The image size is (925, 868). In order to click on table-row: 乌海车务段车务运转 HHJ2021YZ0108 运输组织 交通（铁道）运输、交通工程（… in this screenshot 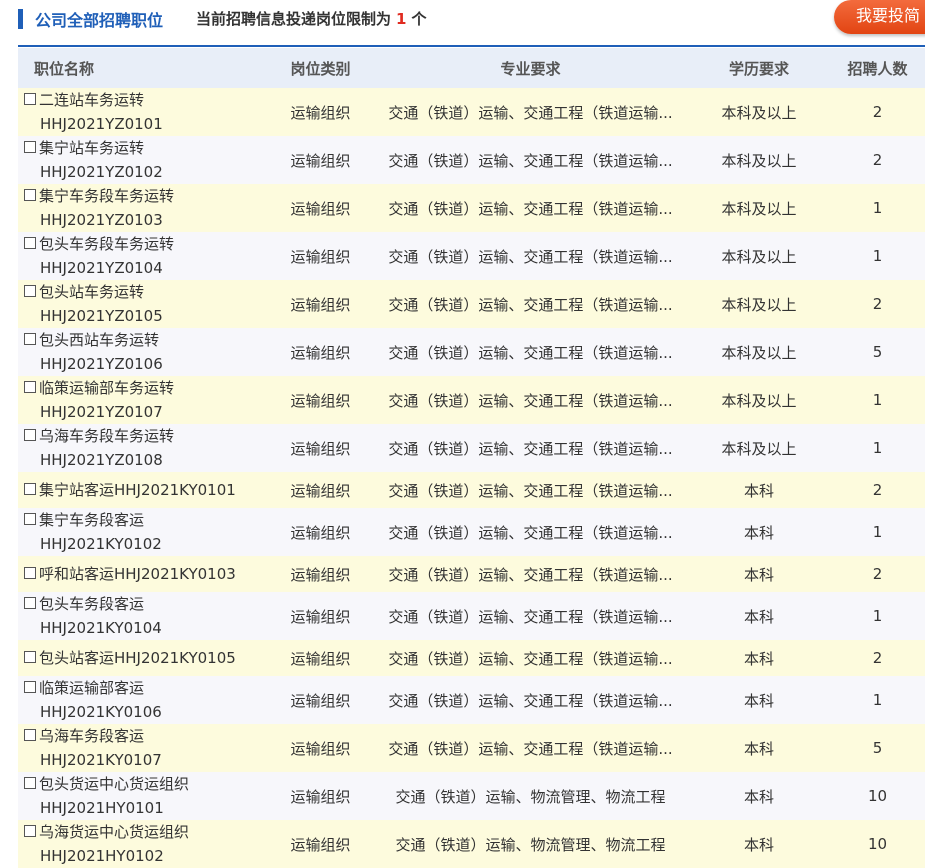, I will do `click(471, 448)`.